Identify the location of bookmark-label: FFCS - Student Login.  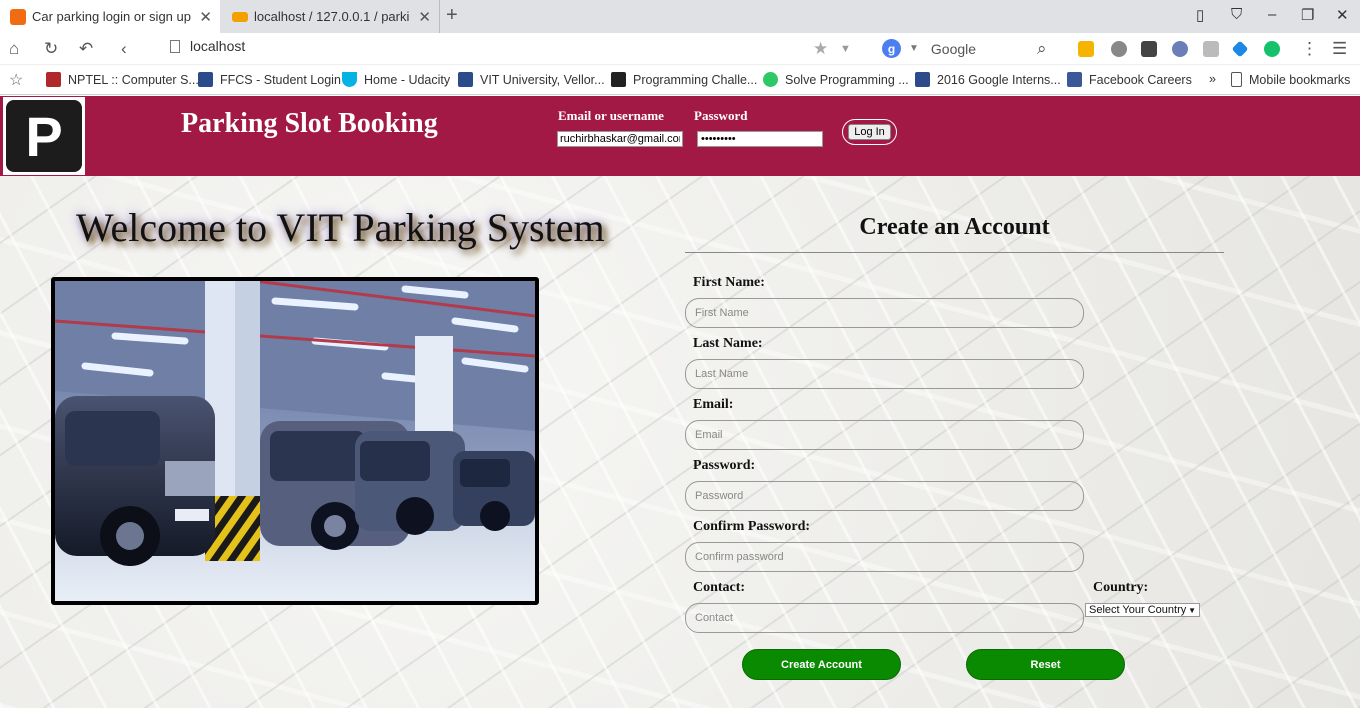
(280, 79).